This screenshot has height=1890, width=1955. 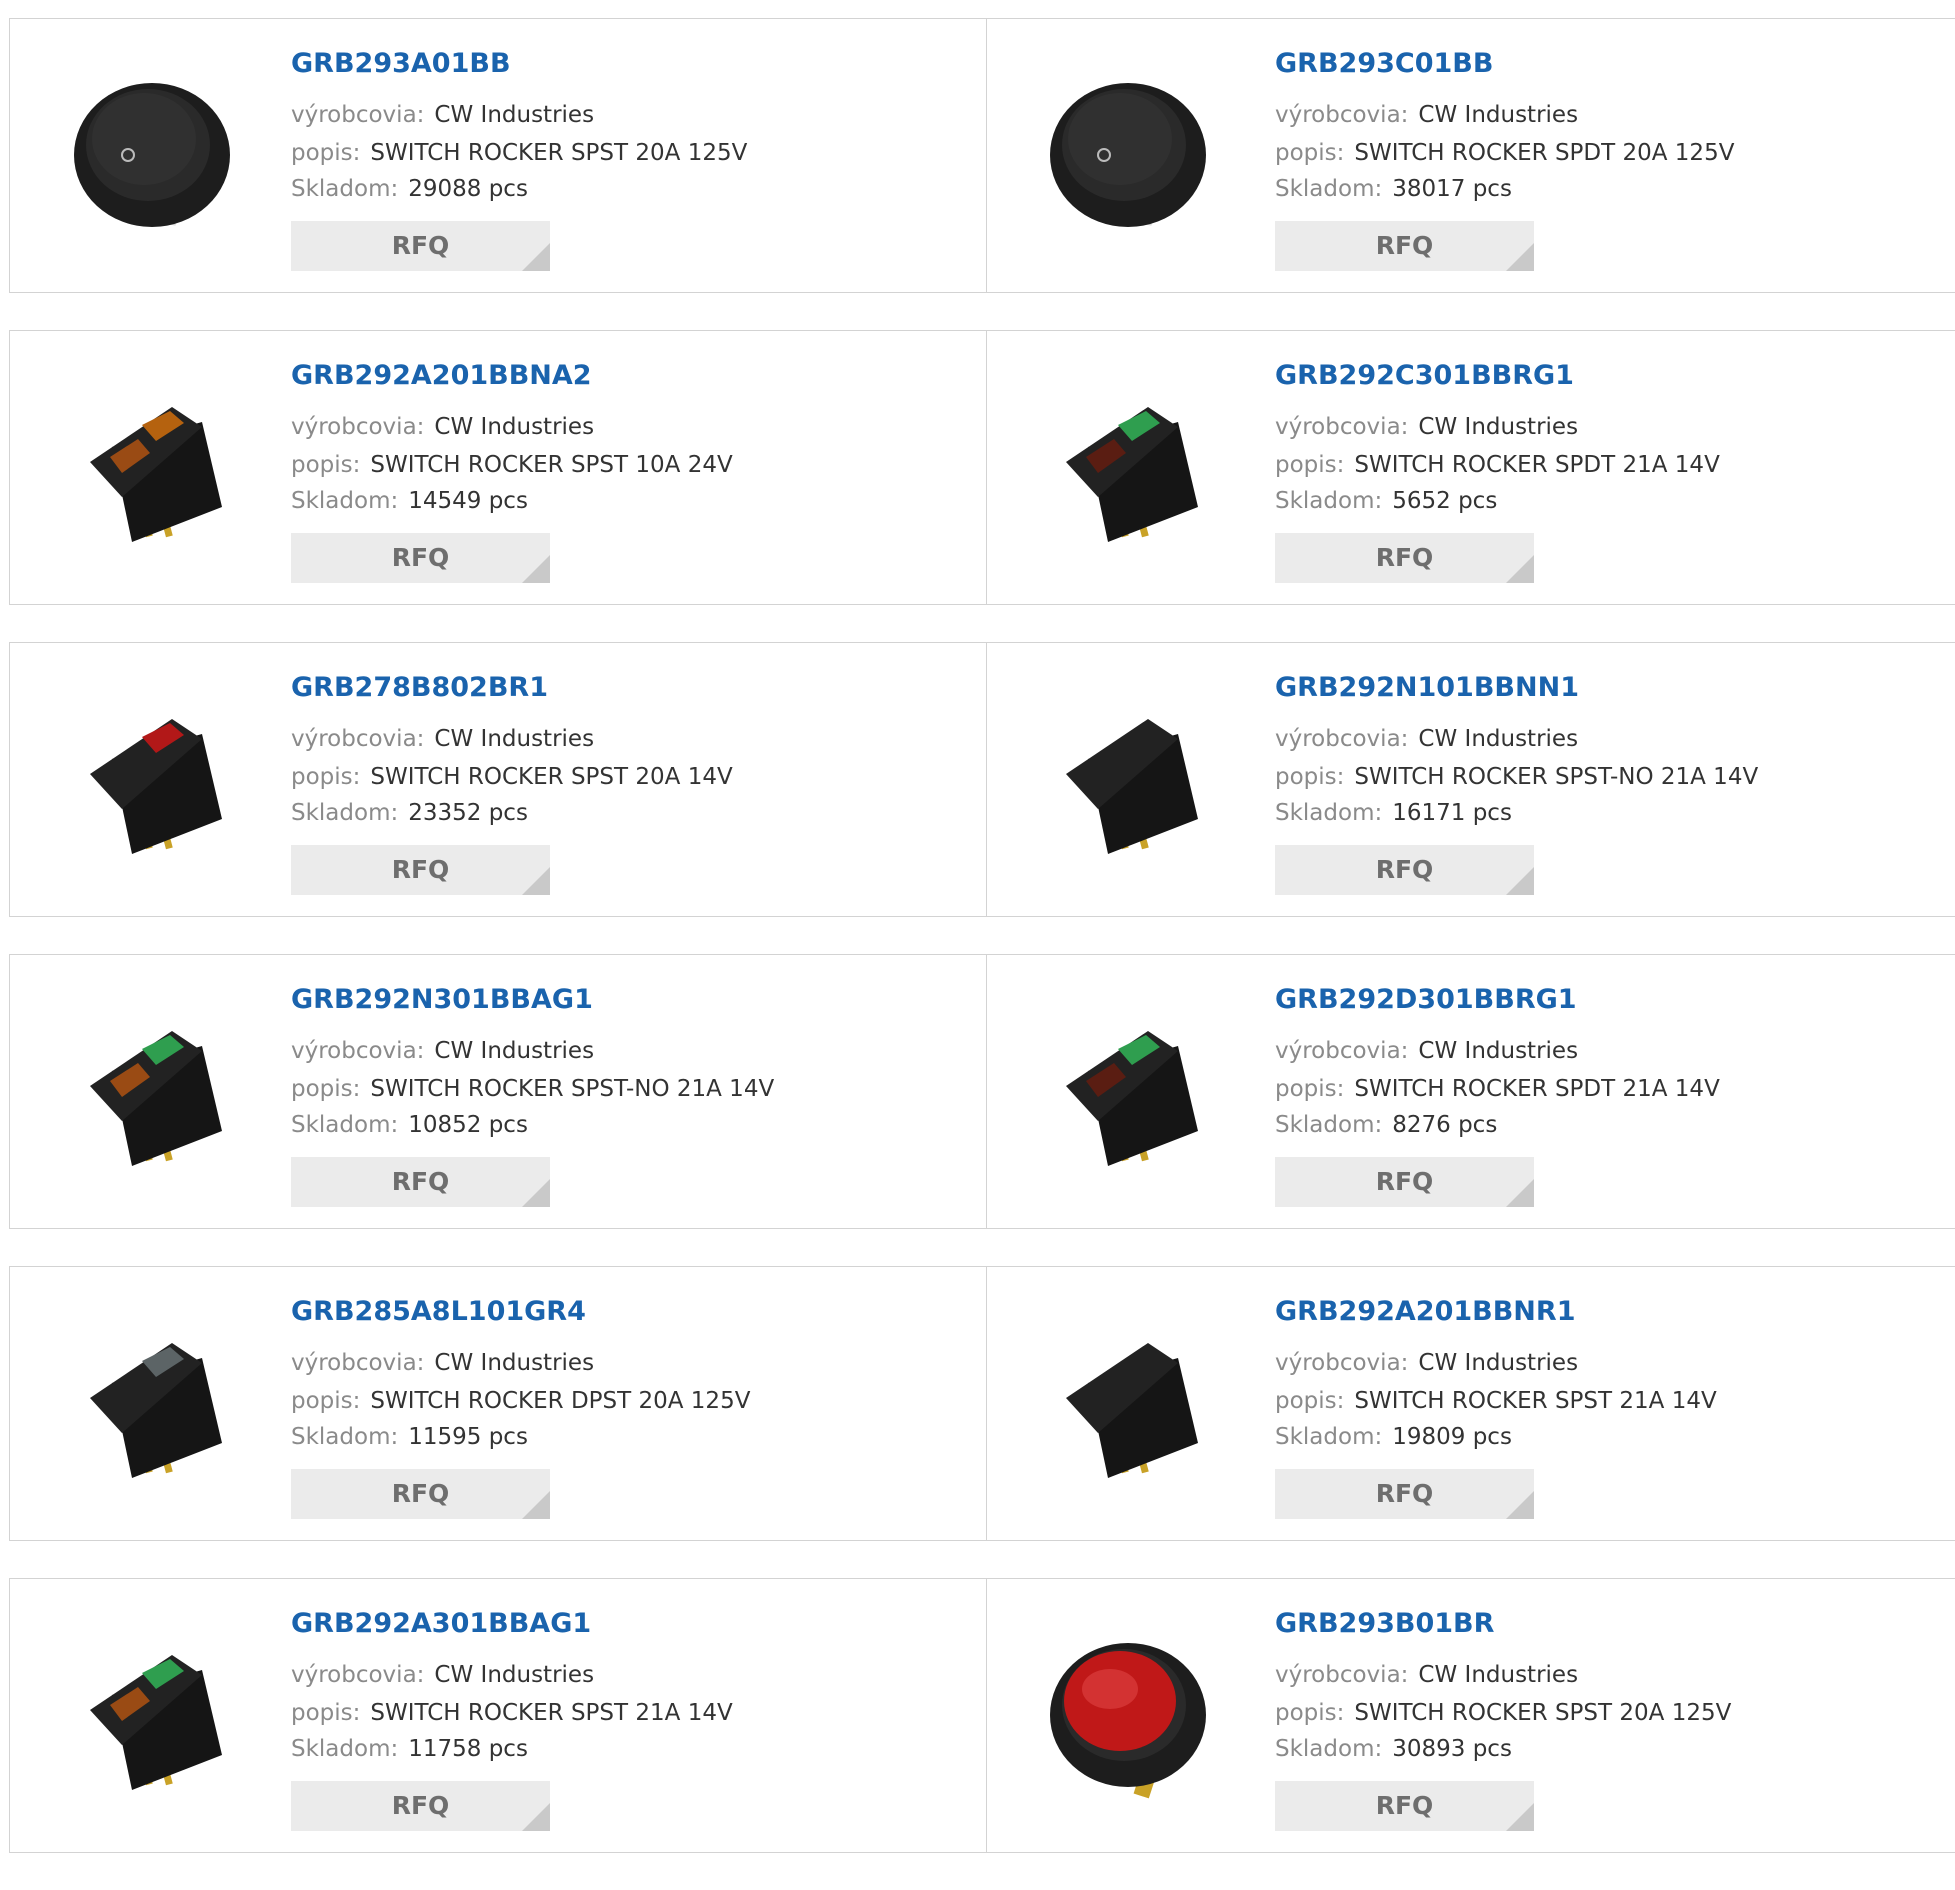 What do you see at coordinates (1128, 1715) in the screenshot?
I see `round-red-rocker-switch-icon` at bounding box center [1128, 1715].